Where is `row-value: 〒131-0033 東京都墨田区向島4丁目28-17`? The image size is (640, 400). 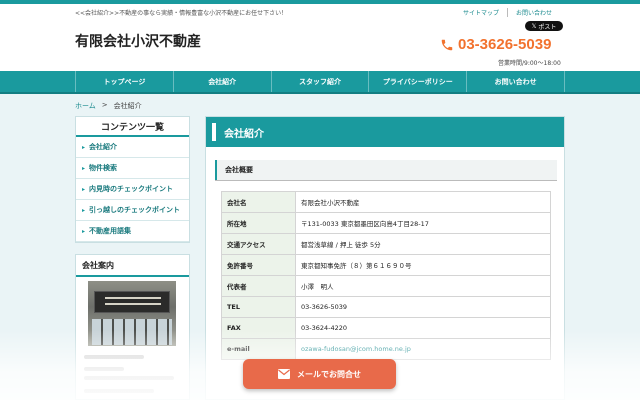
row-value: 〒131-0033 東京都墨田区向島4丁目28-17 is located at coordinates (423, 223).